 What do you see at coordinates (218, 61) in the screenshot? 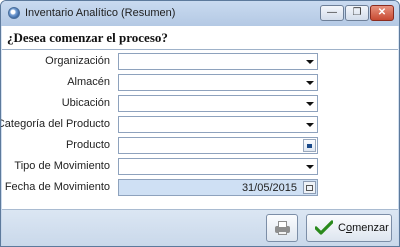
I see `organization-dropdown` at bounding box center [218, 61].